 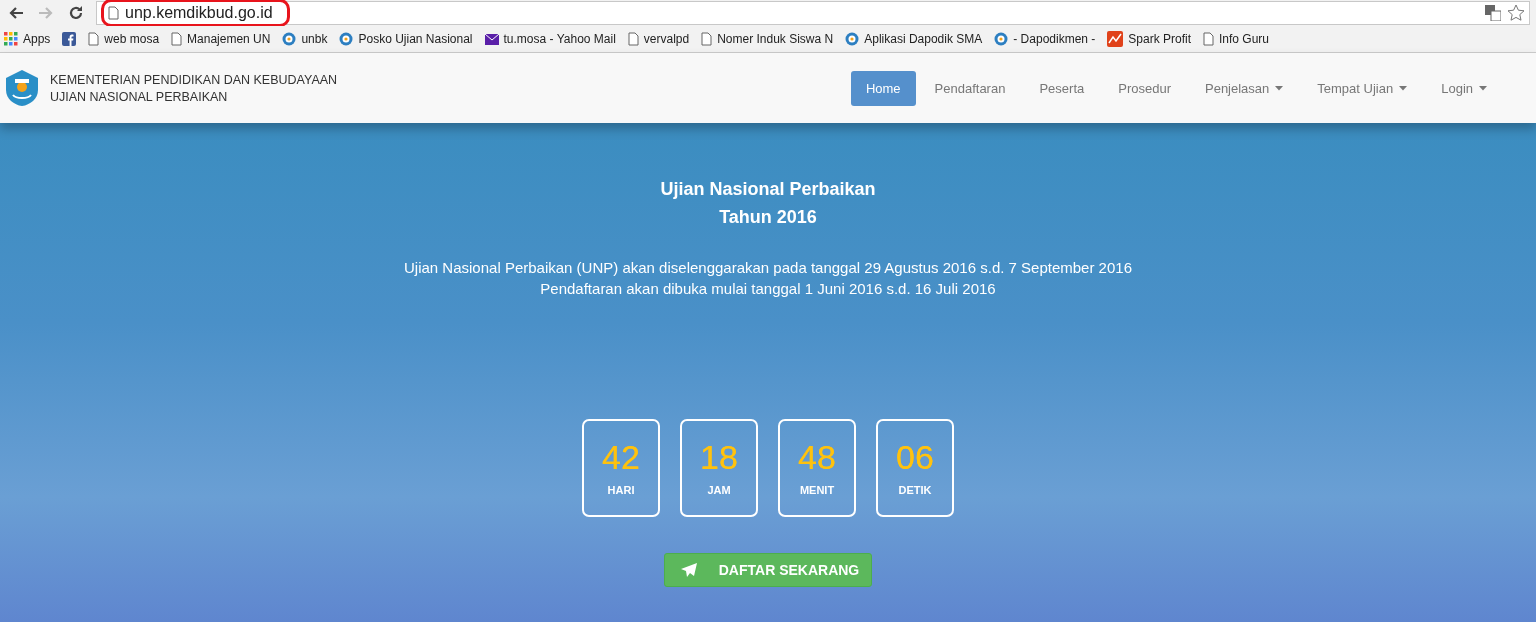 What do you see at coordinates (688, 570) in the screenshot?
I see `paper-plane-icon` at bounding box center [688, 570].